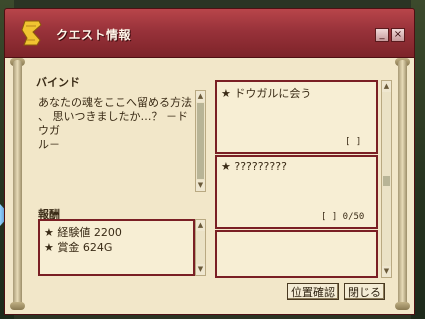 Image resolution: width=425 pixels, height=319 pixels. I want to click on objectives-scrollbar: ▲ ▼, so click(386, 179).